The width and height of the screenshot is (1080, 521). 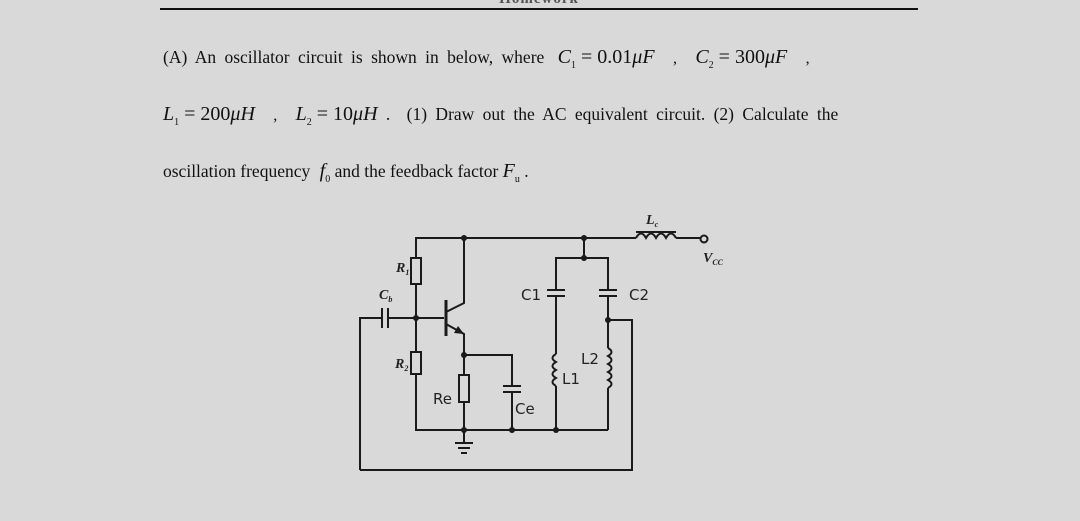 I want to click on capacitor-c2, so click(x=608, y=293).